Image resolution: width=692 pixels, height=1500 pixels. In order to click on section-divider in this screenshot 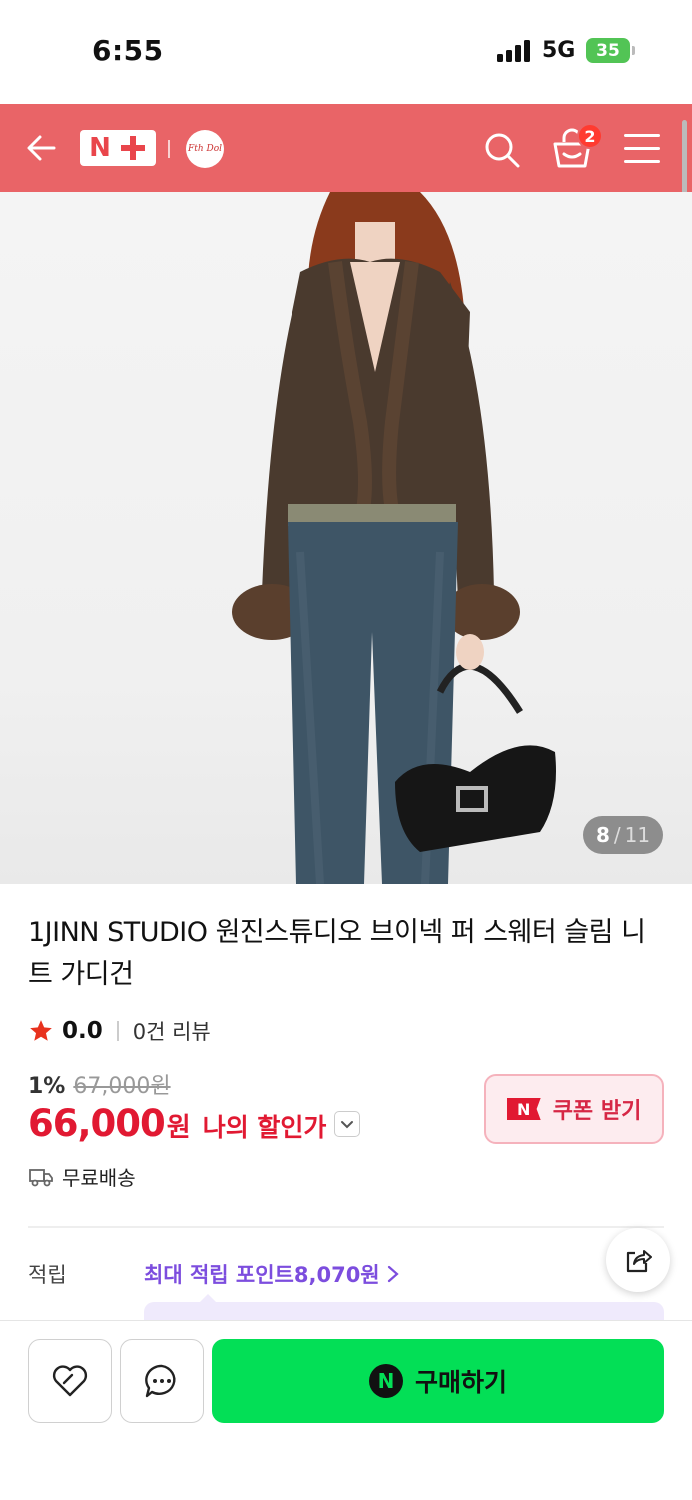, I will do `click(346, 1227)`.